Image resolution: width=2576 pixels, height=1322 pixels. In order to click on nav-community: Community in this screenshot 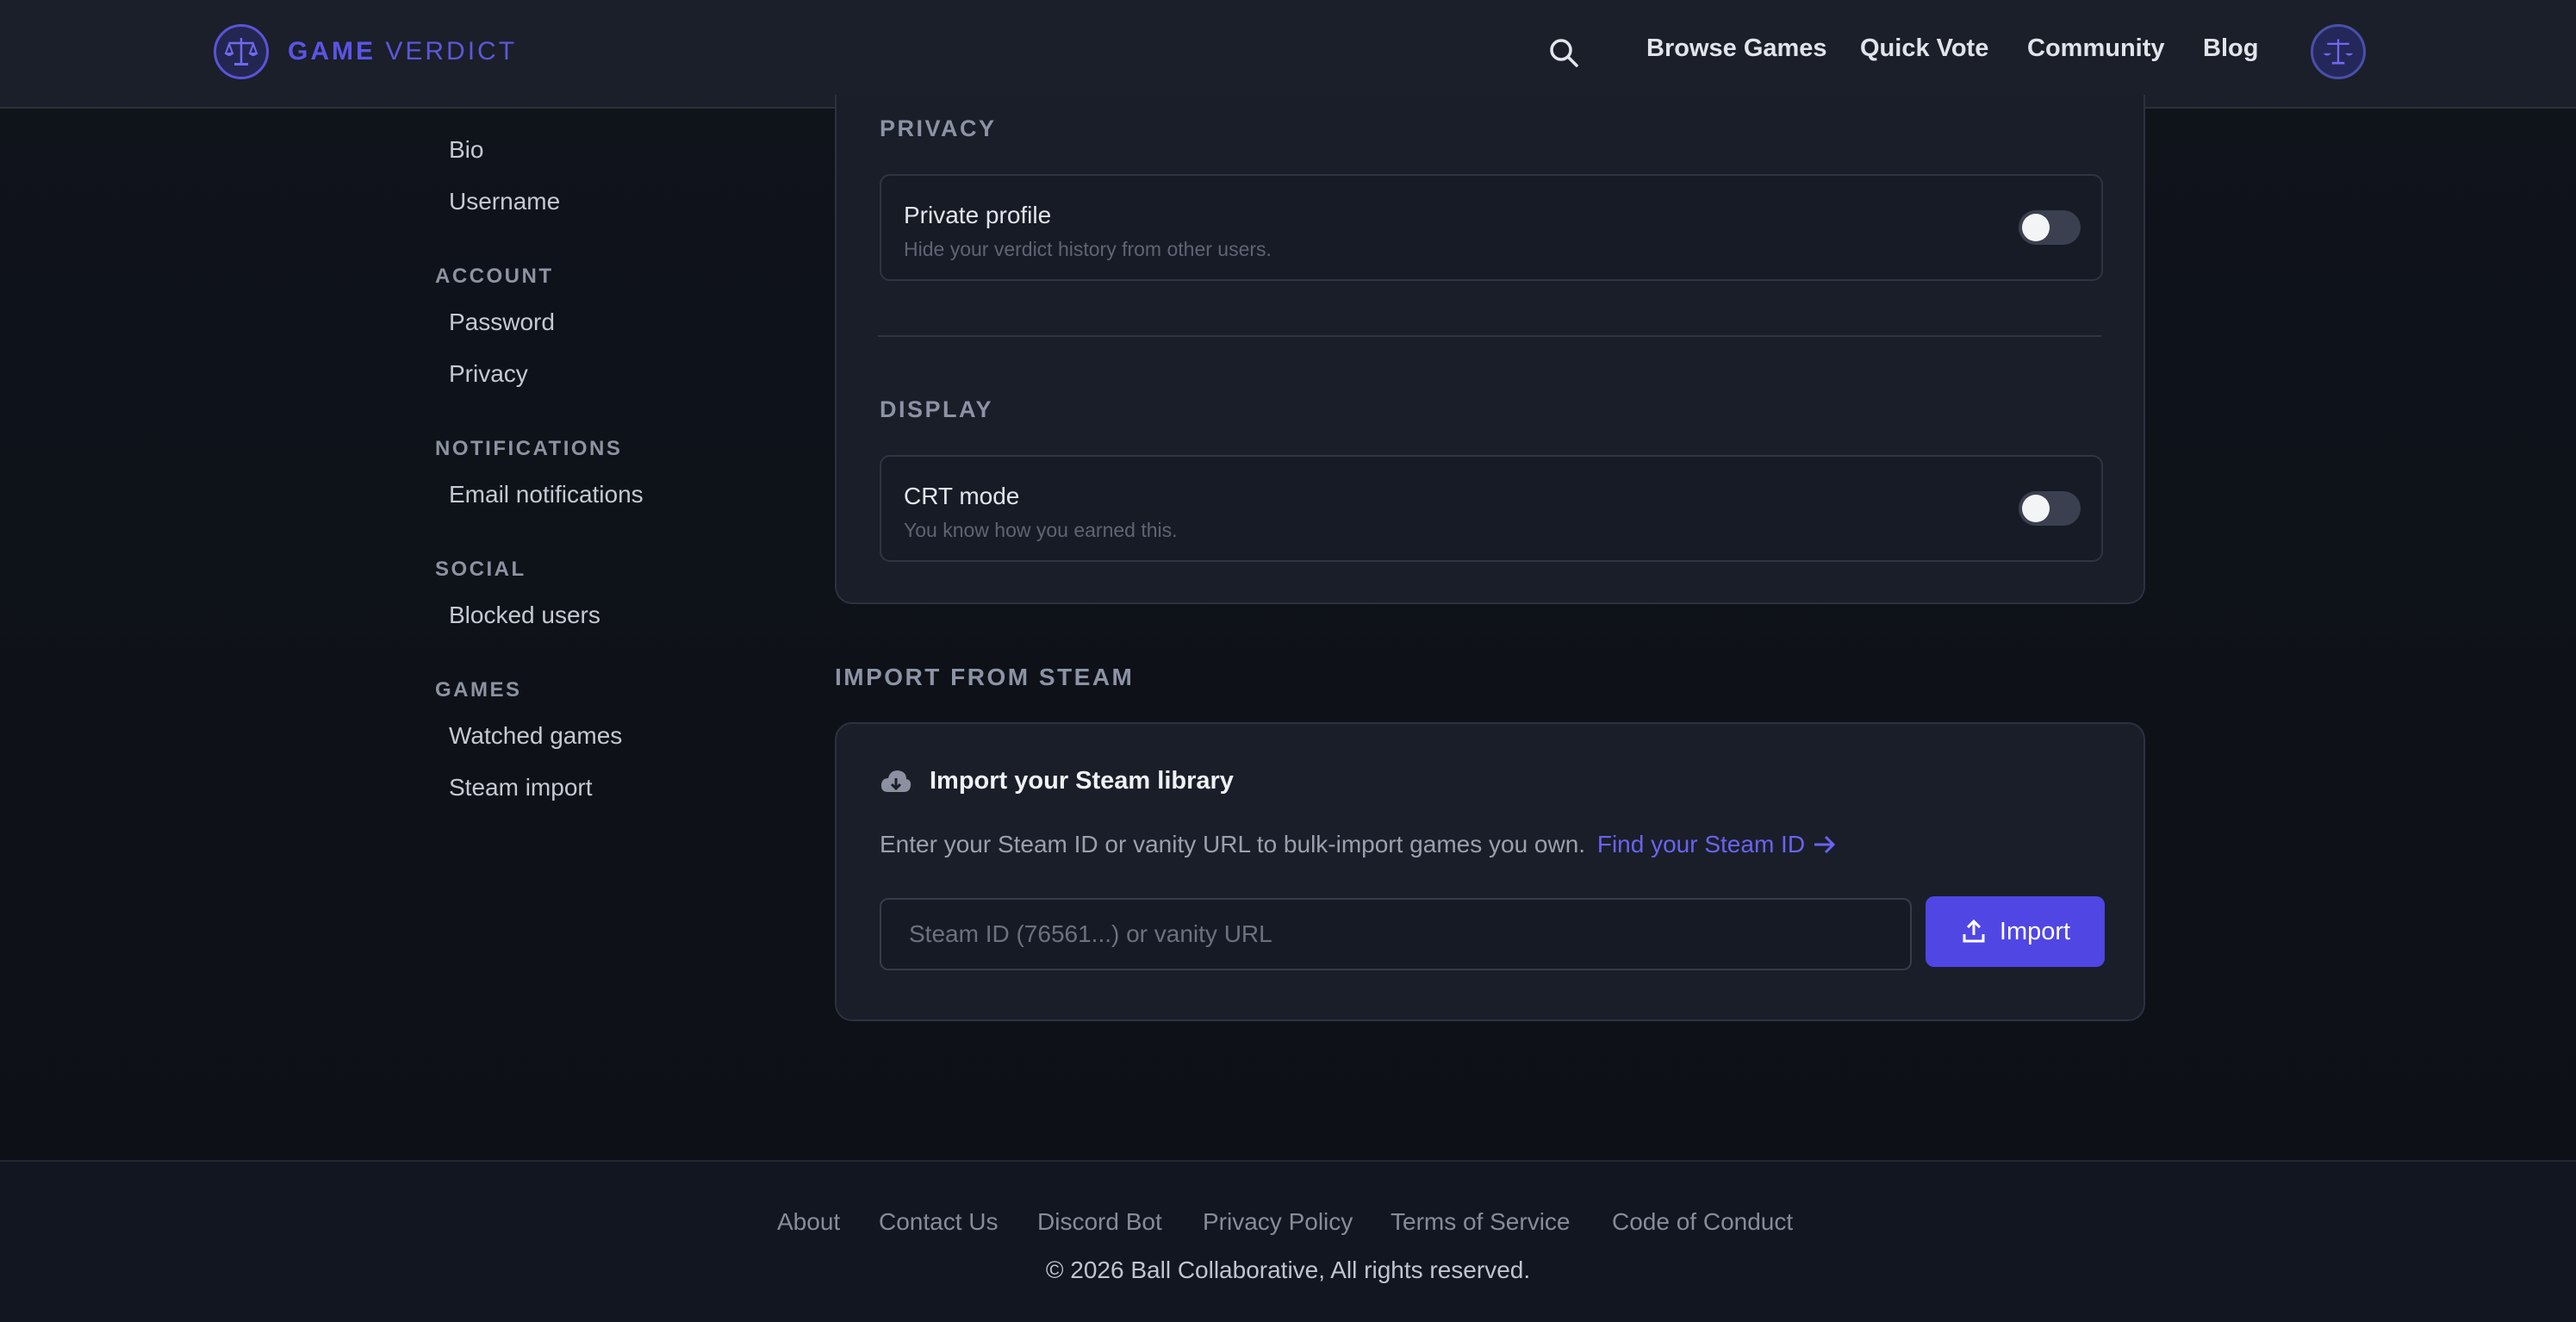, I will do `click(2096, 48)`.